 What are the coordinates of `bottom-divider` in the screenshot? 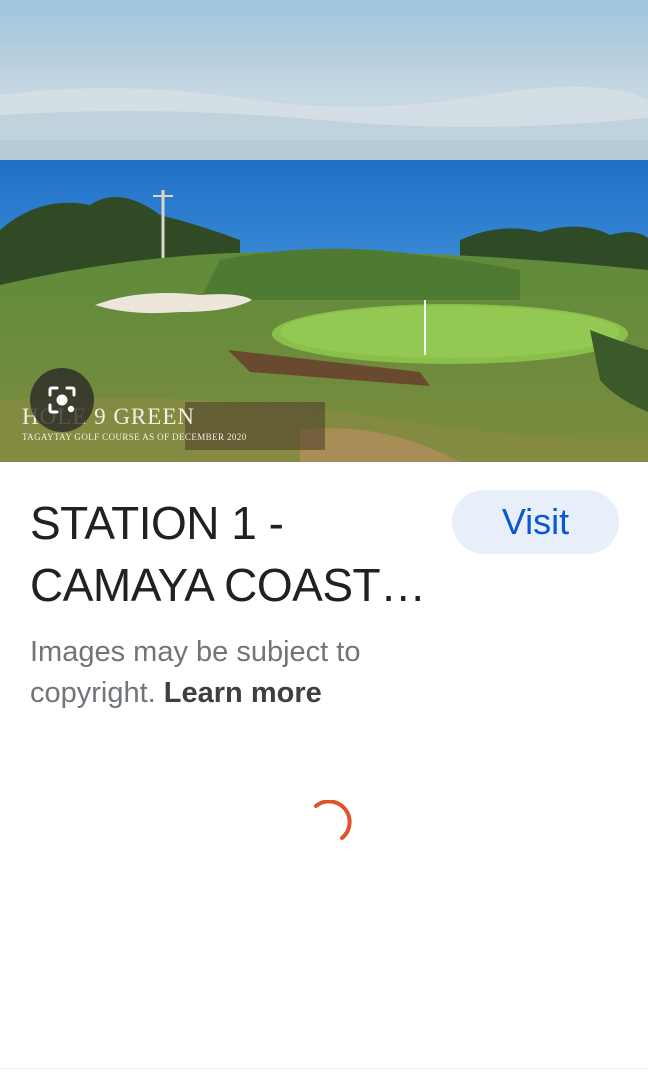 It's located at (324, 1068).